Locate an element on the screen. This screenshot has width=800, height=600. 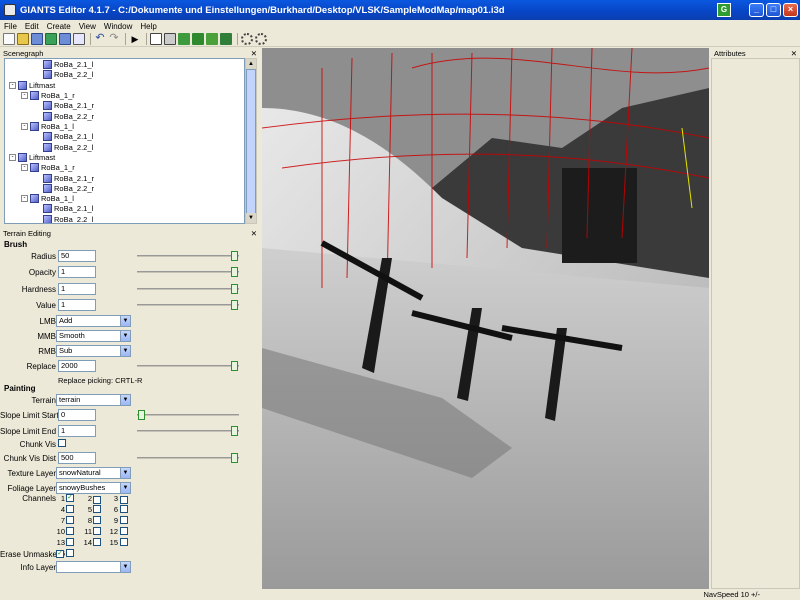
channel-9-checkbox is located at coordinates (124, 520).